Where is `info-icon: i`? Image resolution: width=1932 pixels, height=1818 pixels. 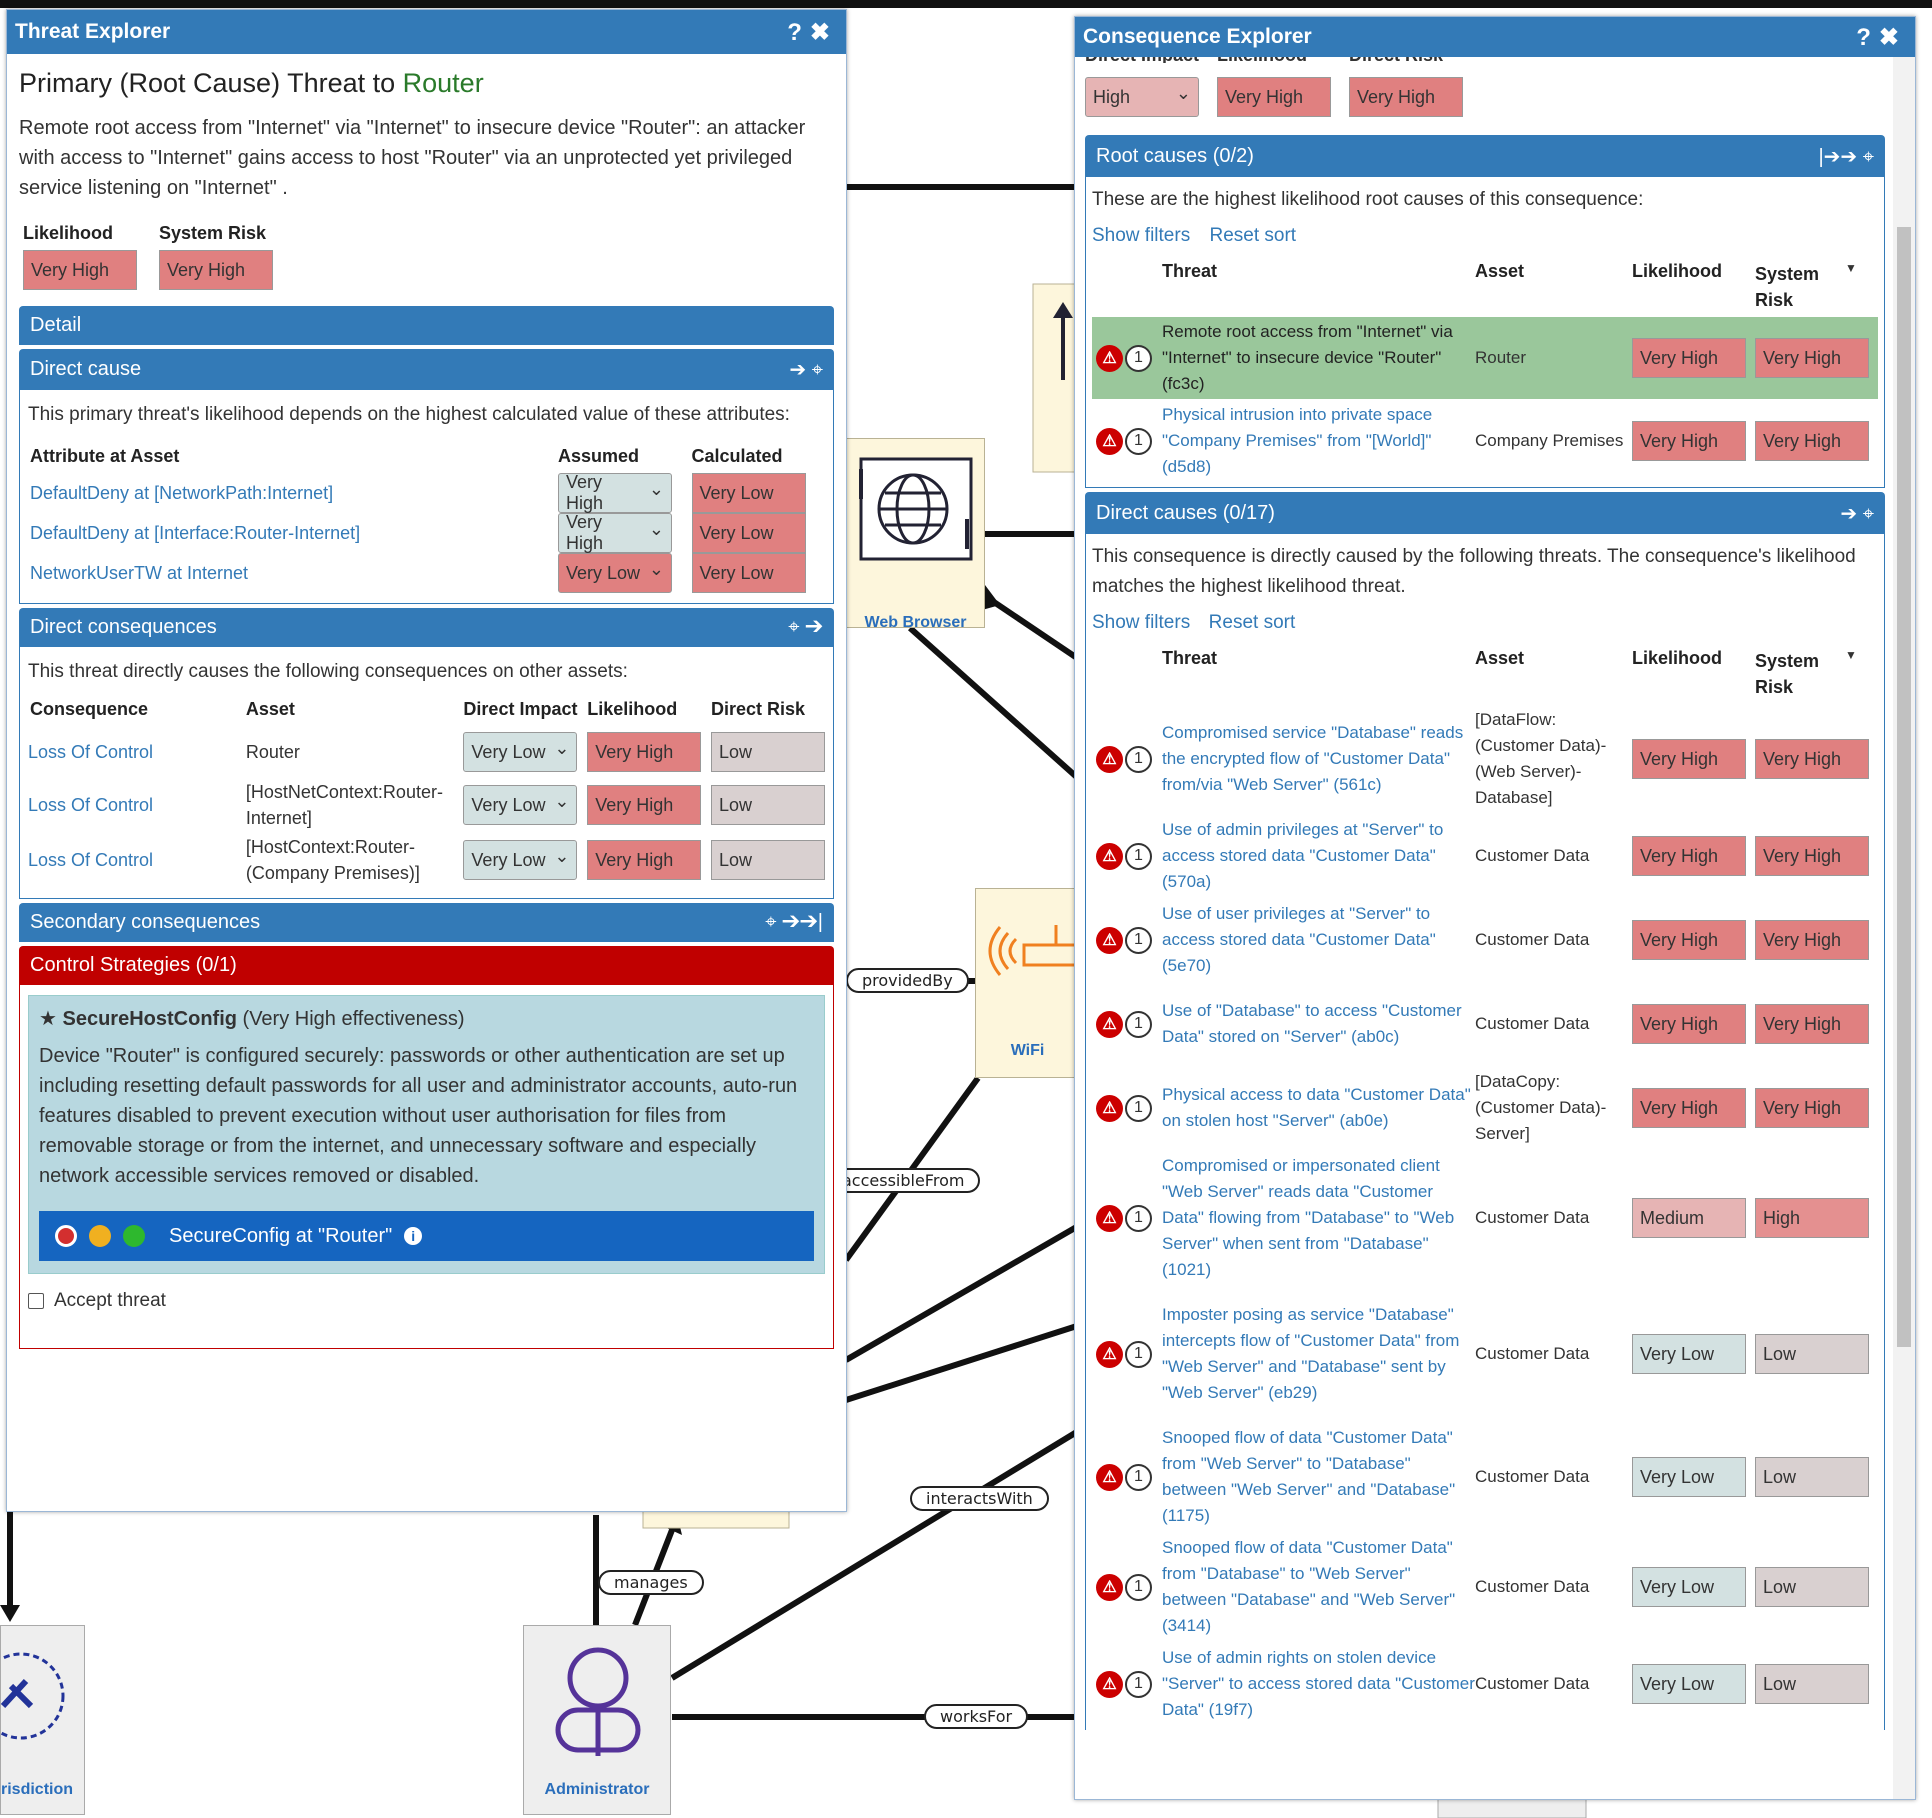
info-icon: i is located at coordinates (413, 1236).